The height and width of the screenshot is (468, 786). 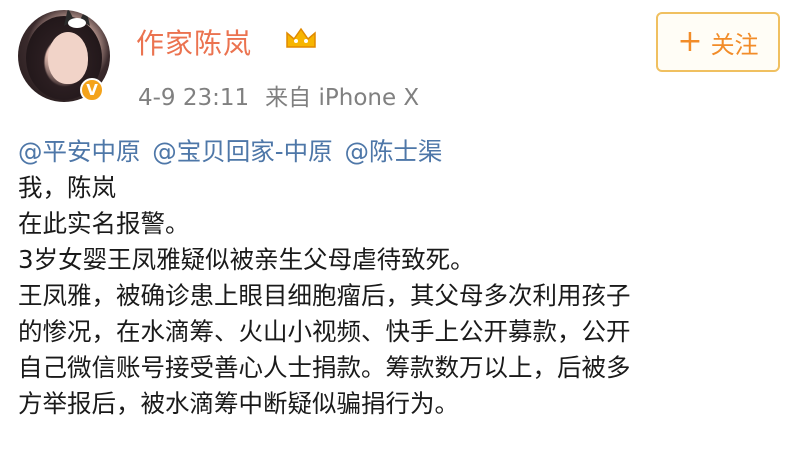 I want to click on post-line: 王凤雅，被确诊患上眼目细胞瘤后，其父母多次利用孩子, so click(x=324, y=295).